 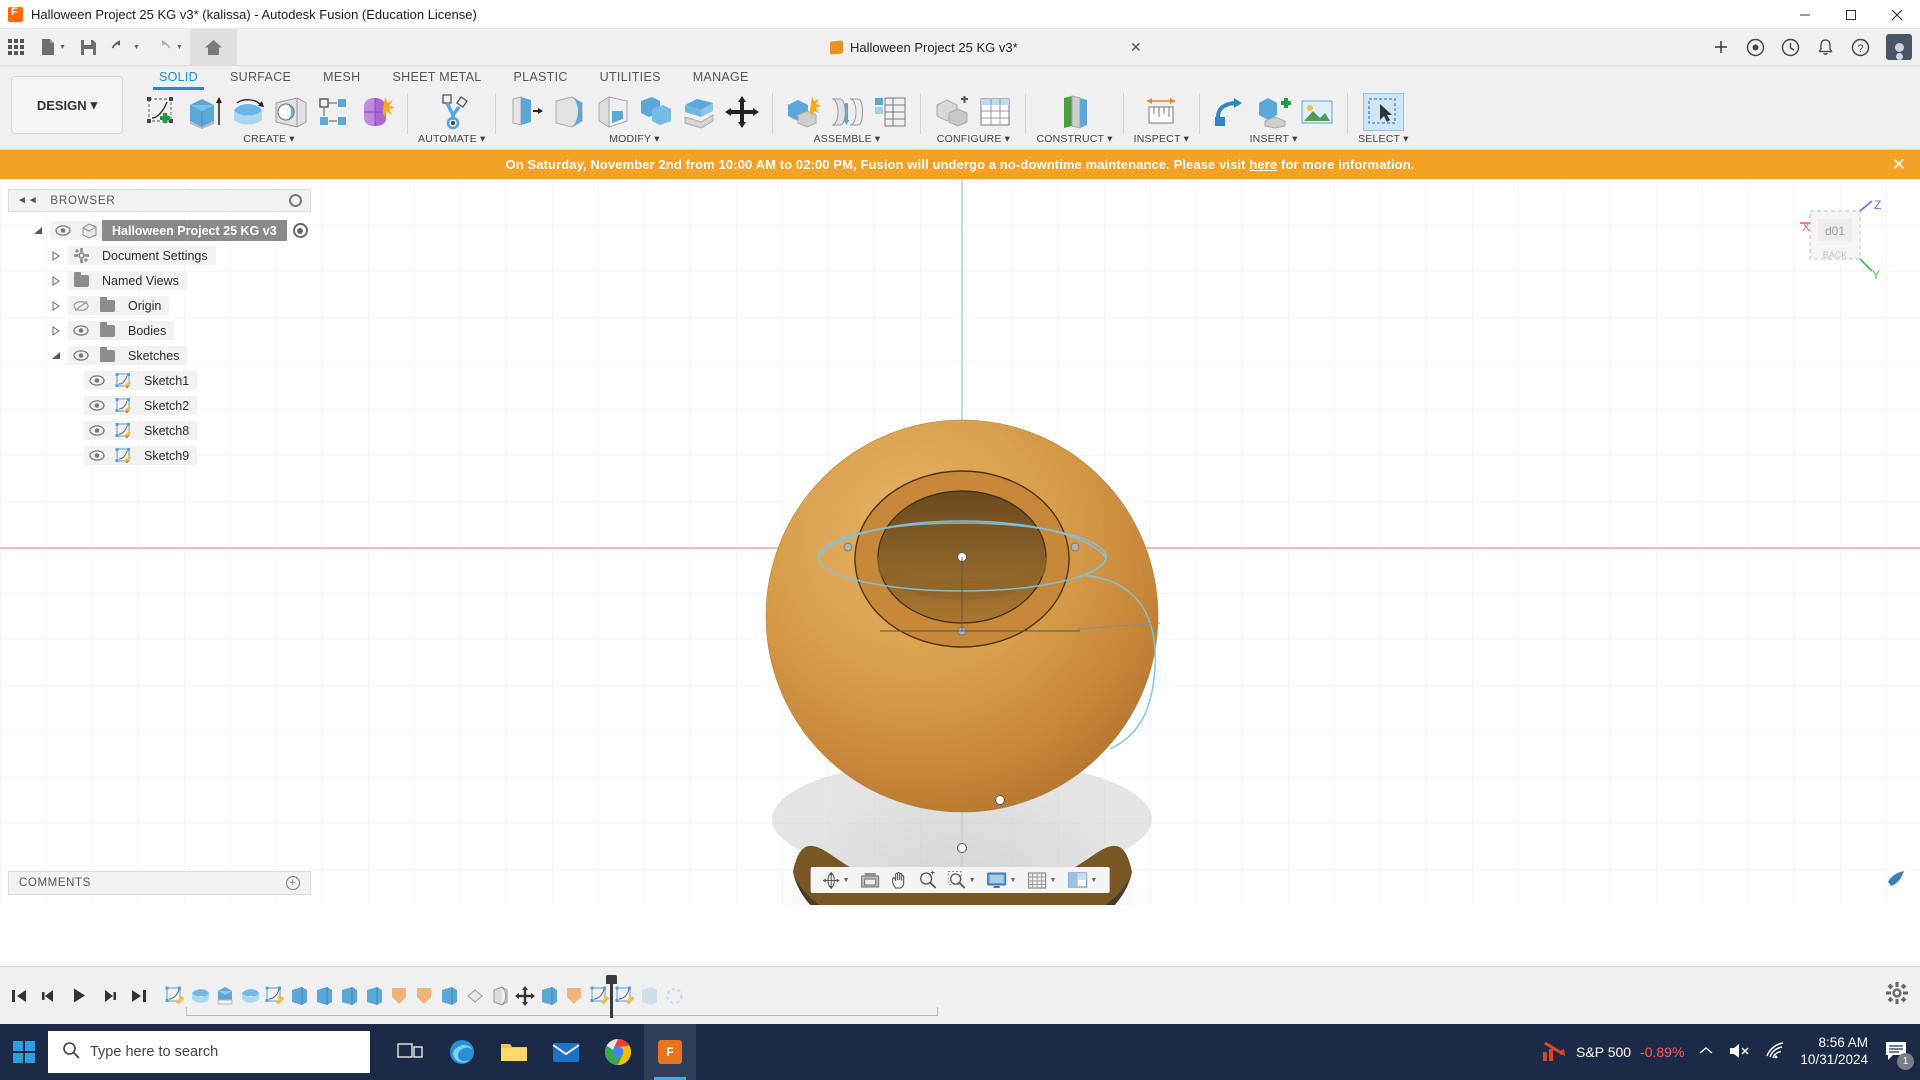 What do you see at coordinates (293, 883) in the screenshot?
I see `add-comment-button: +` at bounding box center [293, 883].